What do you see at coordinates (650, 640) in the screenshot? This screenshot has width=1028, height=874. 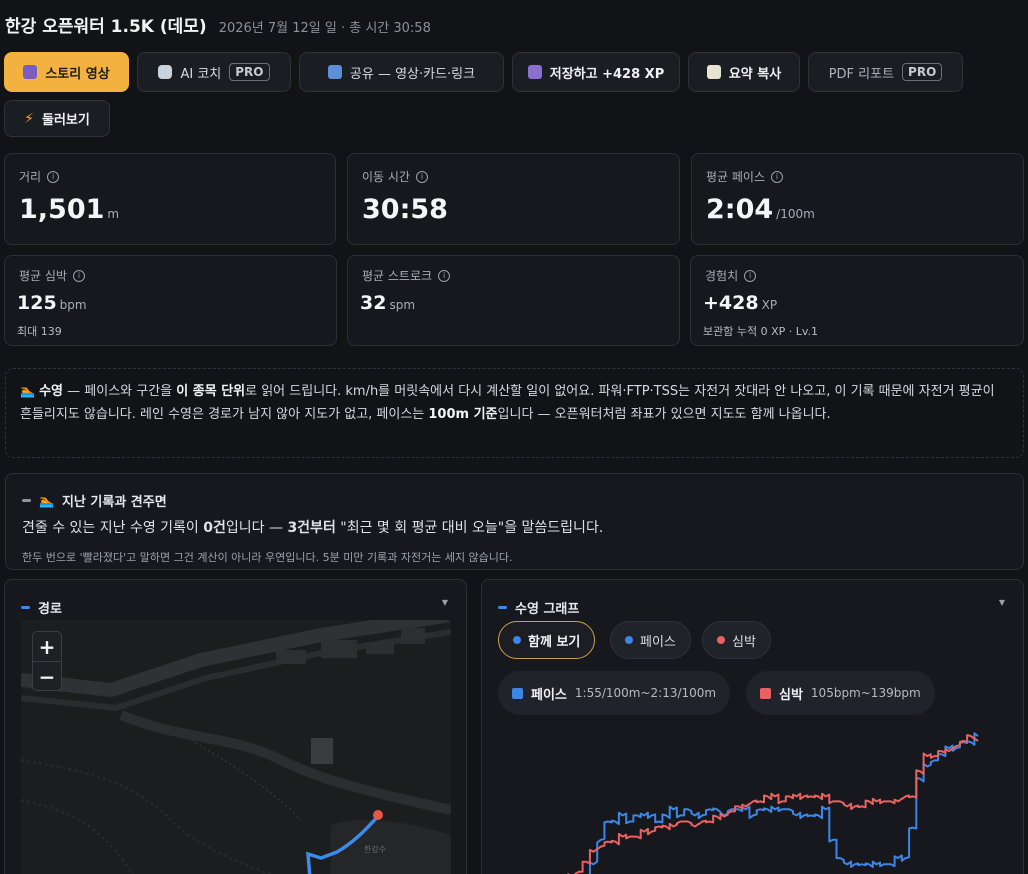 I see `tab-pace: 페이스` at bounding box center [650, 640].